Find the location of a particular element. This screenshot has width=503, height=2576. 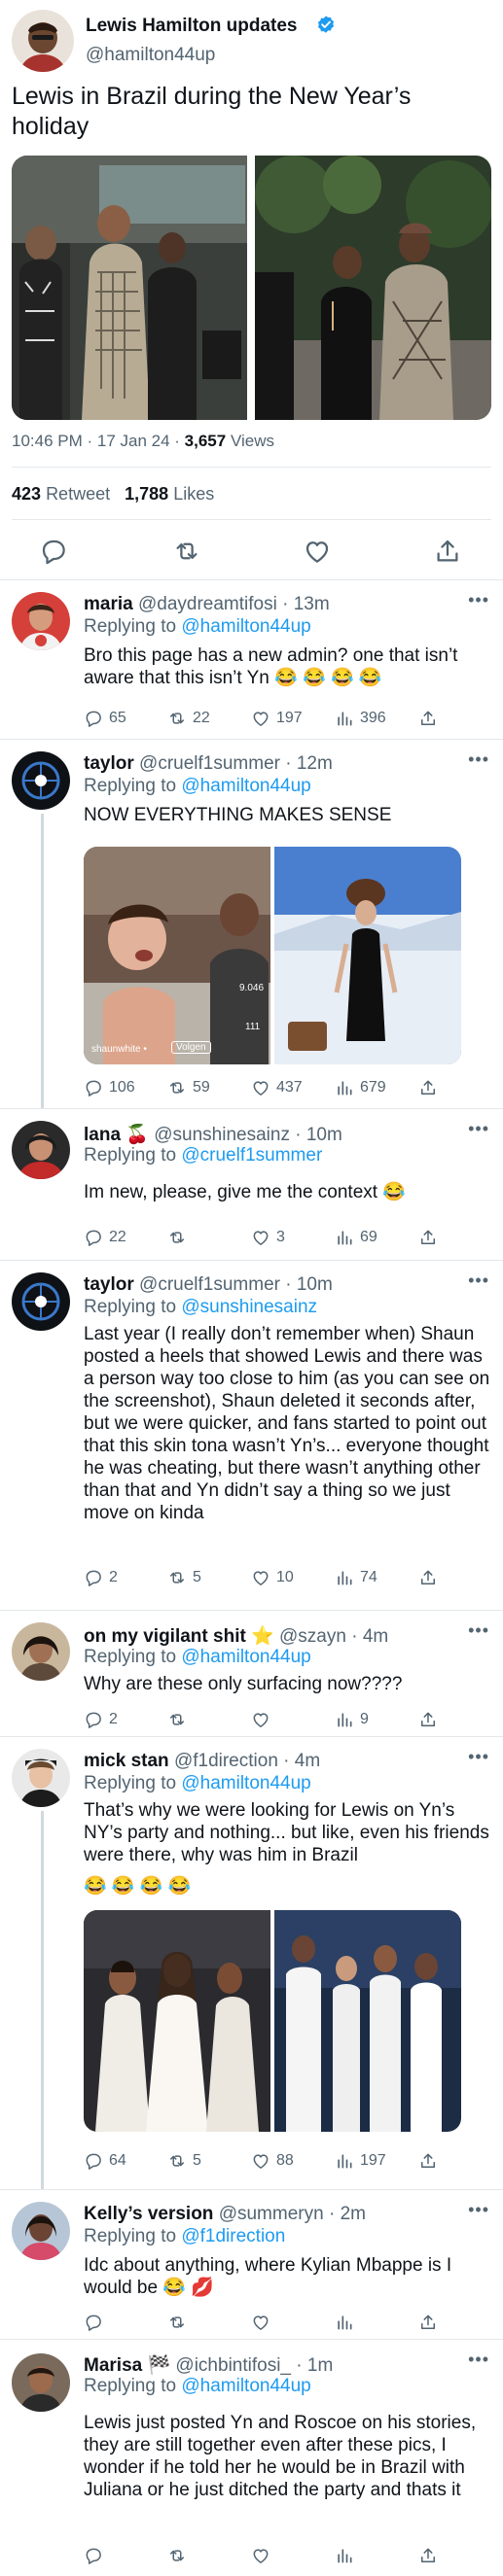

retweet-count: 423 is located at coordinates (26, 494).